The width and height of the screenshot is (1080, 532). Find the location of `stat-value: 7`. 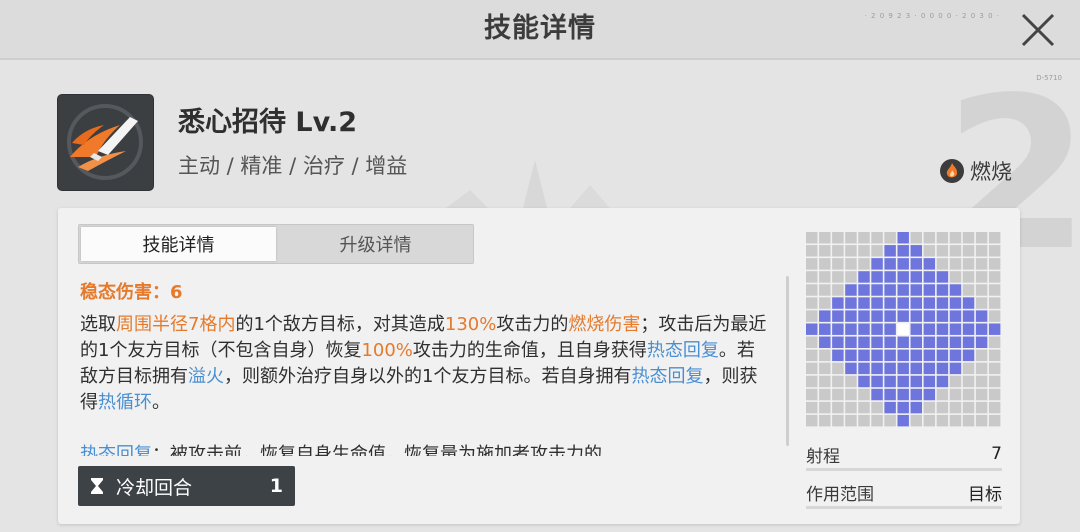

stat-value: 7 is located at coordinates (996, 454).